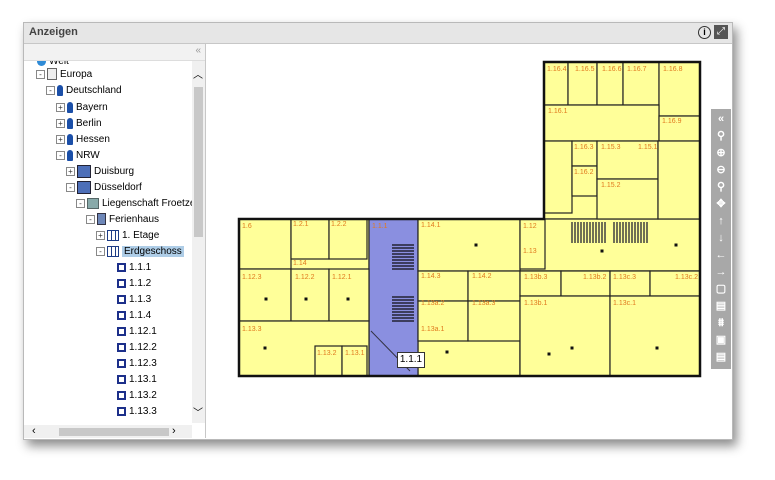 This screenshot has height=480, width=775. I want to click on arrow-up-icon: ↑, so click(721, 221).